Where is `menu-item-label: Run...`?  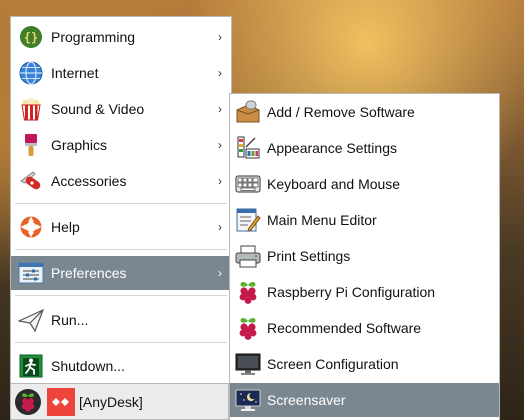
menu-item-label: Run... is located at coordinates (70, 320).